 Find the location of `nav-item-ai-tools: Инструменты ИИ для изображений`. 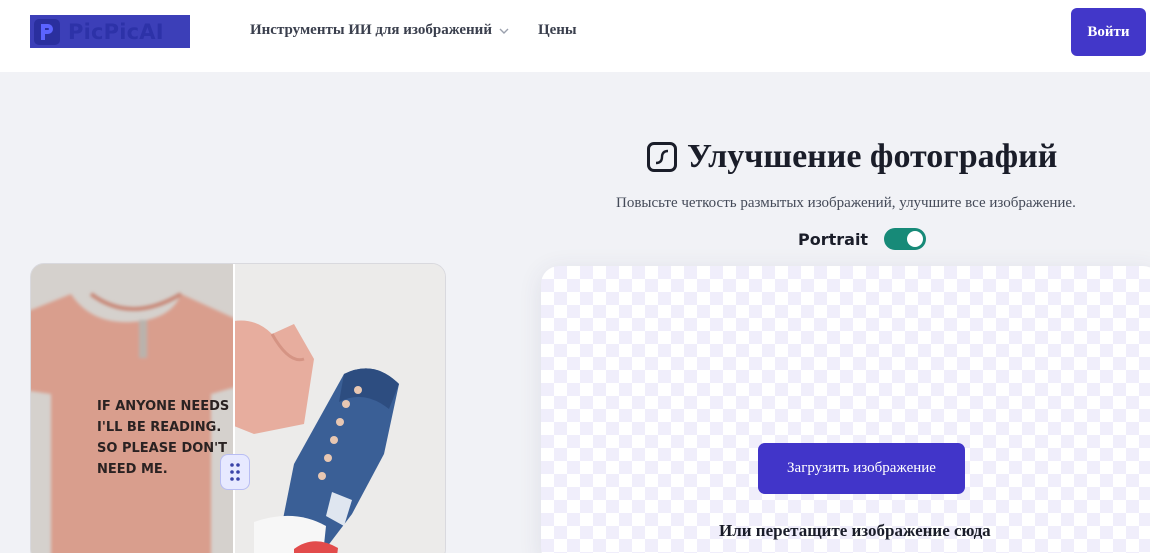

nav-item-ai-tools: Инструменты ИИ для изображений is located at coordinates (380, 30).